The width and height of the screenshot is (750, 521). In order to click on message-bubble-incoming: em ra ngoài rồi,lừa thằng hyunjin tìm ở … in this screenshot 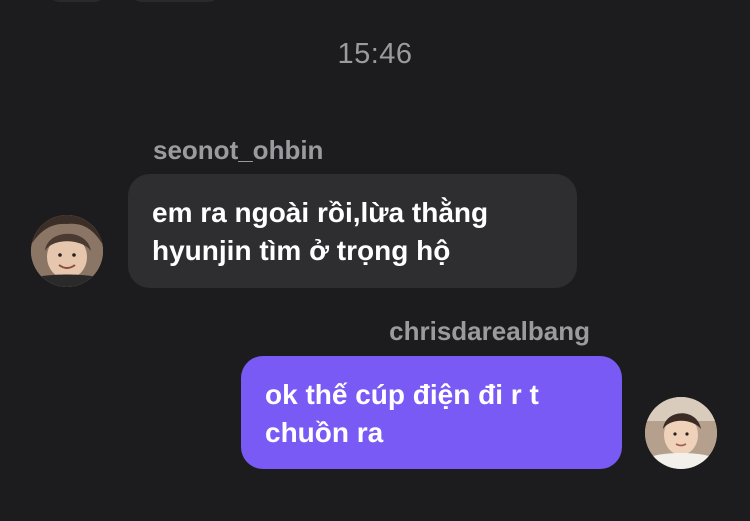, I will do `click(352, 231)`.